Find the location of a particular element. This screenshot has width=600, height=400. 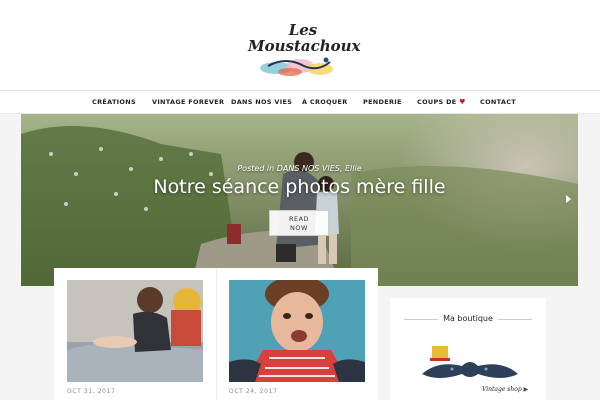

chevron-right-icon is located at coordinates (568, 199).